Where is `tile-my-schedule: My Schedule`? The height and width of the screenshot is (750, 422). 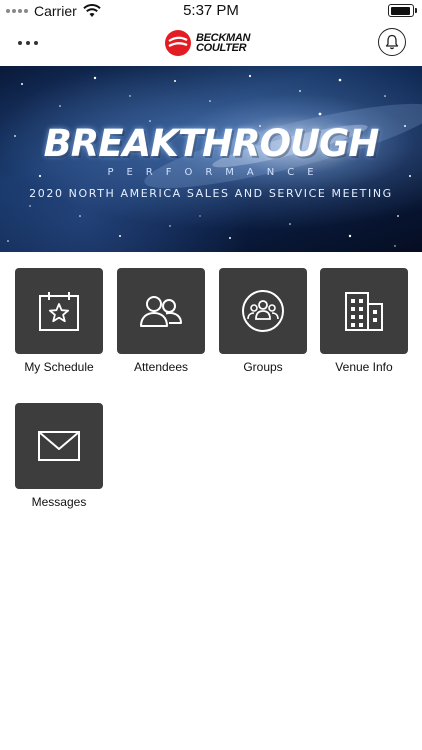 tile-my-schedule: My Schedule is located at coordinates (59, 321).